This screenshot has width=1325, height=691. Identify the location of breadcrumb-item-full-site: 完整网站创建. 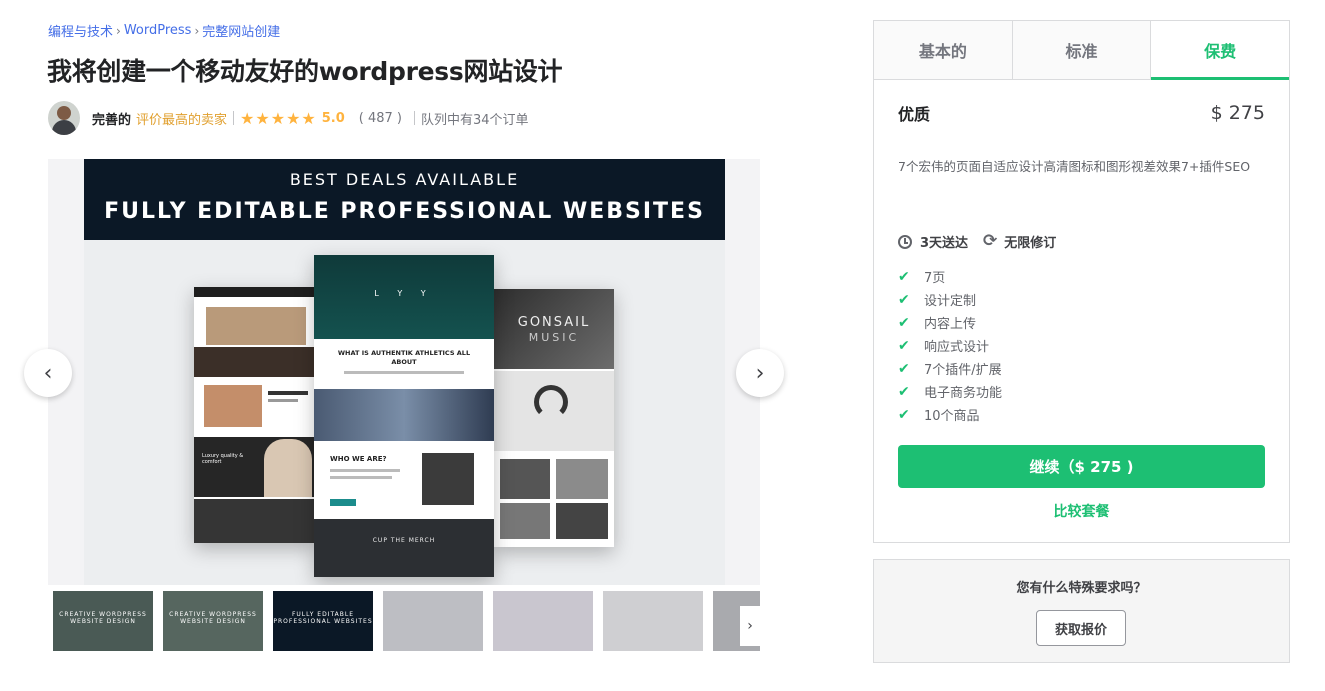
(241, 30).